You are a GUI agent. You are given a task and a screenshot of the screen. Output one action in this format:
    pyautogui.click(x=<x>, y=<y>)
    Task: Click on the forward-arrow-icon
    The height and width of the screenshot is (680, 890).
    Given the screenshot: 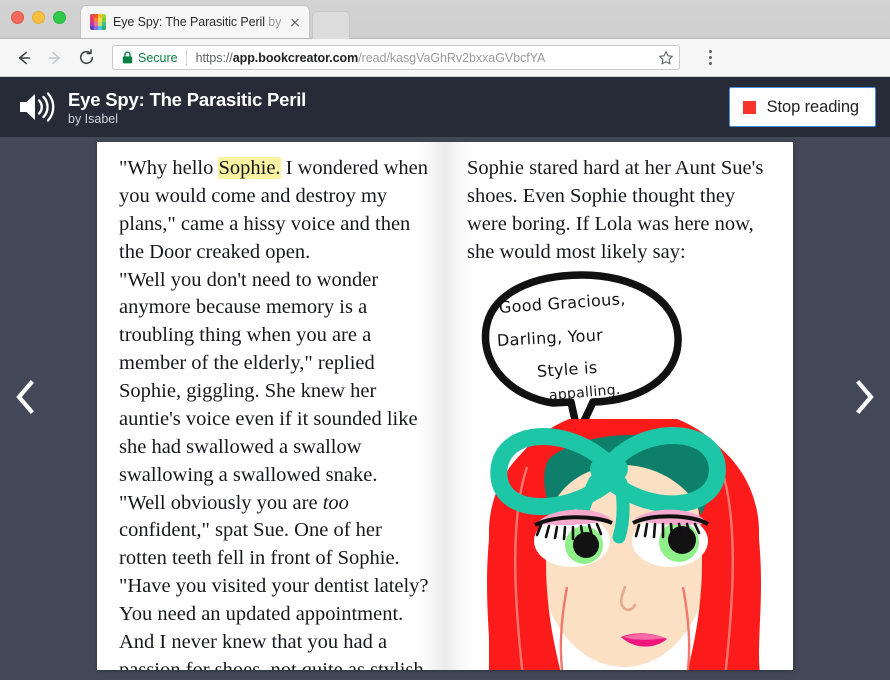 What is the action you would take?
    pyautogui.click(x=54, y=57)
    